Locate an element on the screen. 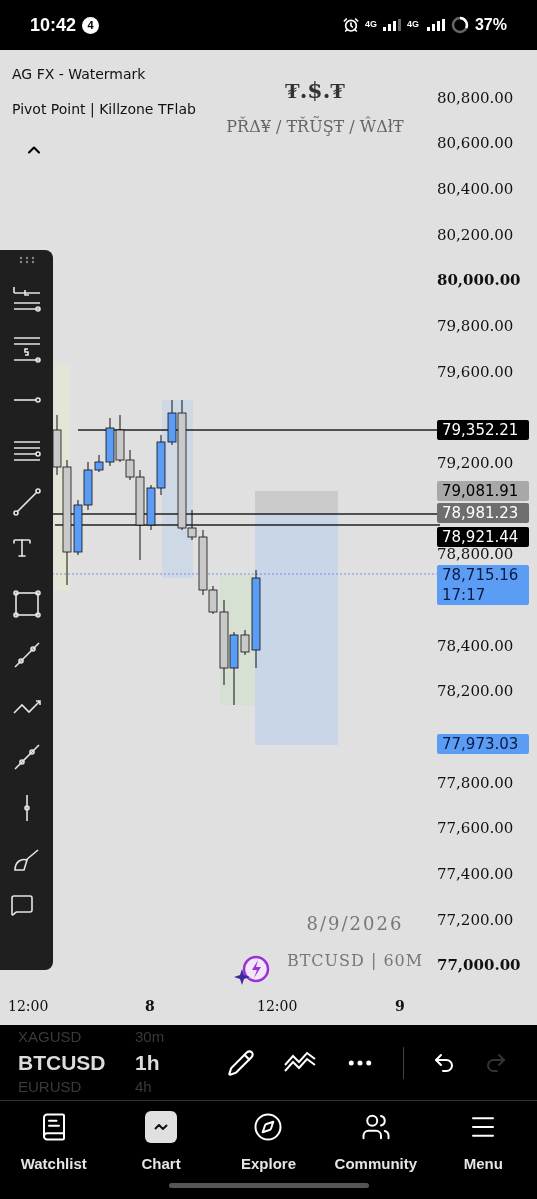 Image resolution: width=537 pixels, height=1199 pixels. chart-icon is located at coordinates (161, 1127).